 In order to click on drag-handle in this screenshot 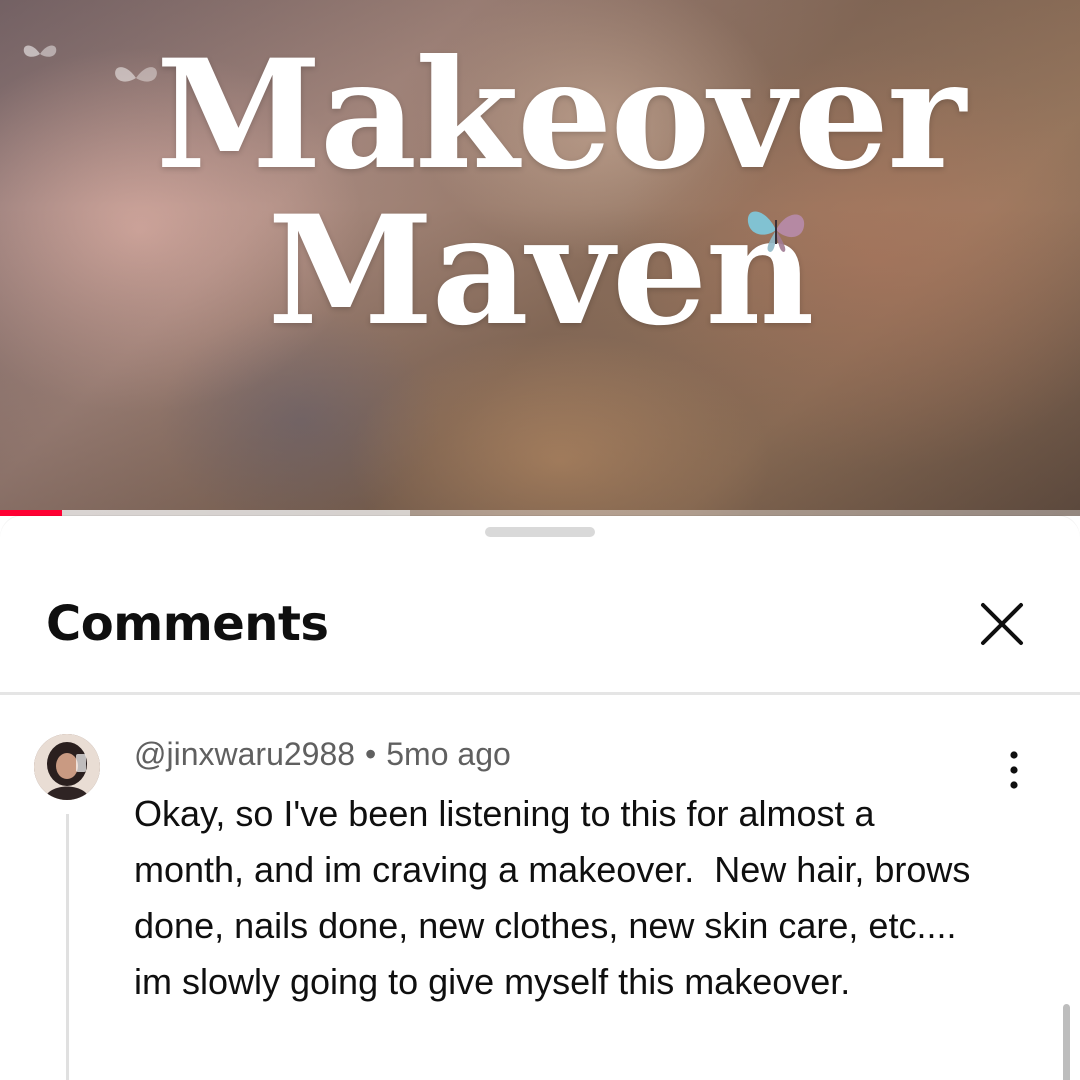, I will do `click(540, 532)`.